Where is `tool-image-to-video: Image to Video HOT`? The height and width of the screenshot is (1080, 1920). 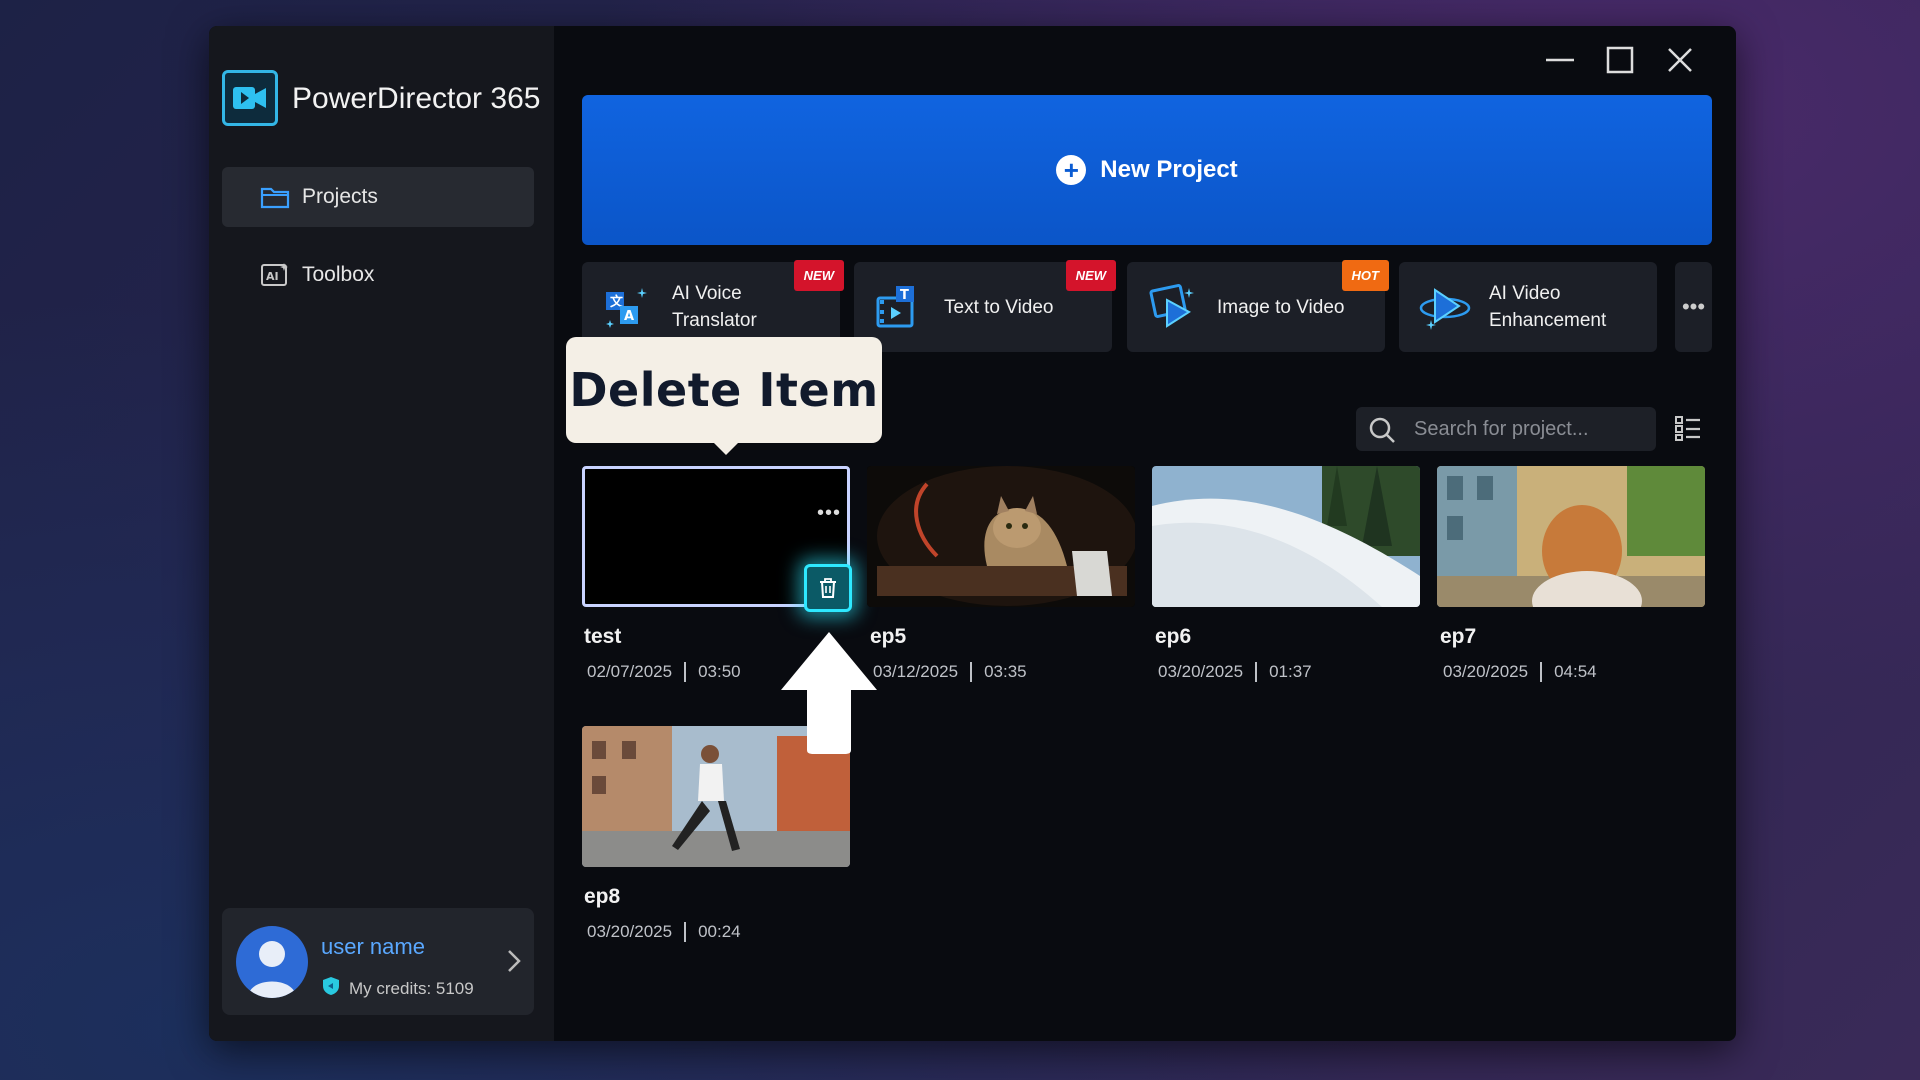 tool-image-to-video: Image to Video HOT is located at coordinates (1258, 306).